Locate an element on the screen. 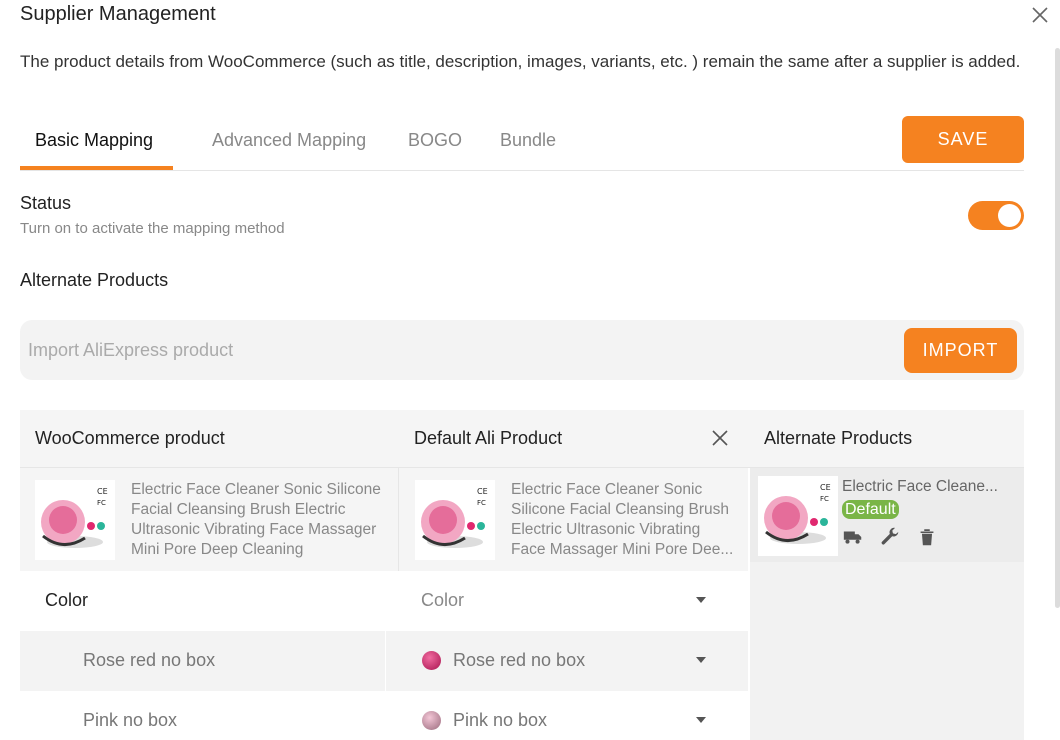  option-row-rose-red: Rose red no box Rose red no box is located at coordinates (384, 661).